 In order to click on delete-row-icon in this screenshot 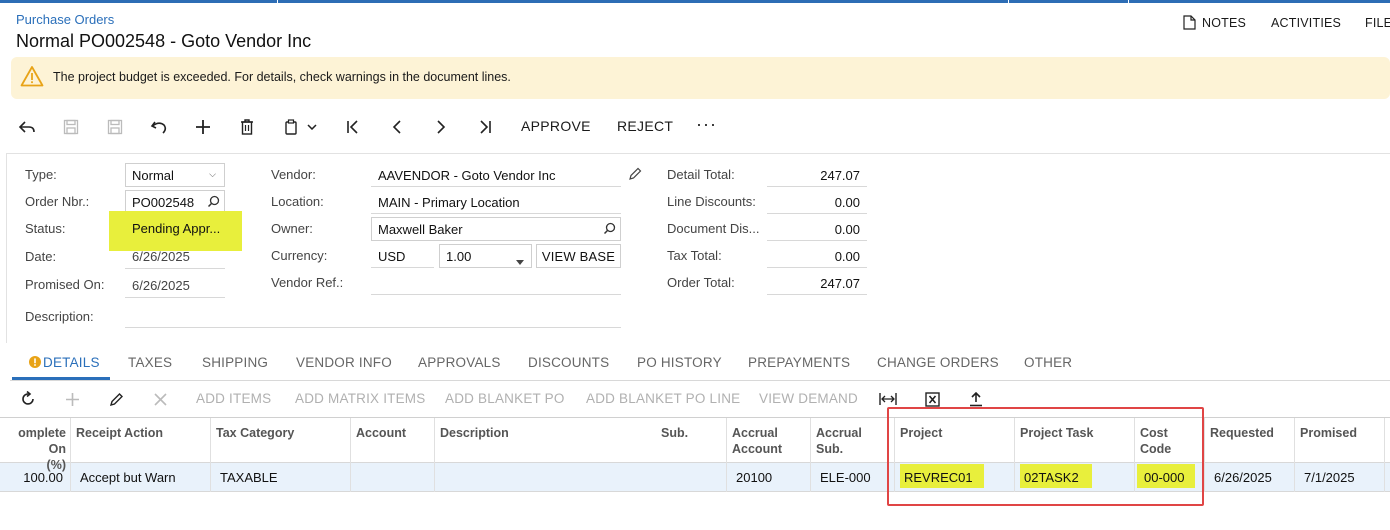, I will do `click(160, 399)`.